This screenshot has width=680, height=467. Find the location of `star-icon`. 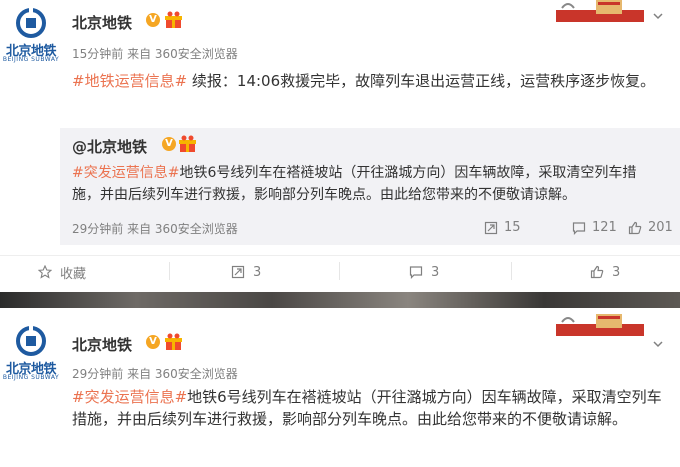

star-icon is located at coordinates (45, 272).